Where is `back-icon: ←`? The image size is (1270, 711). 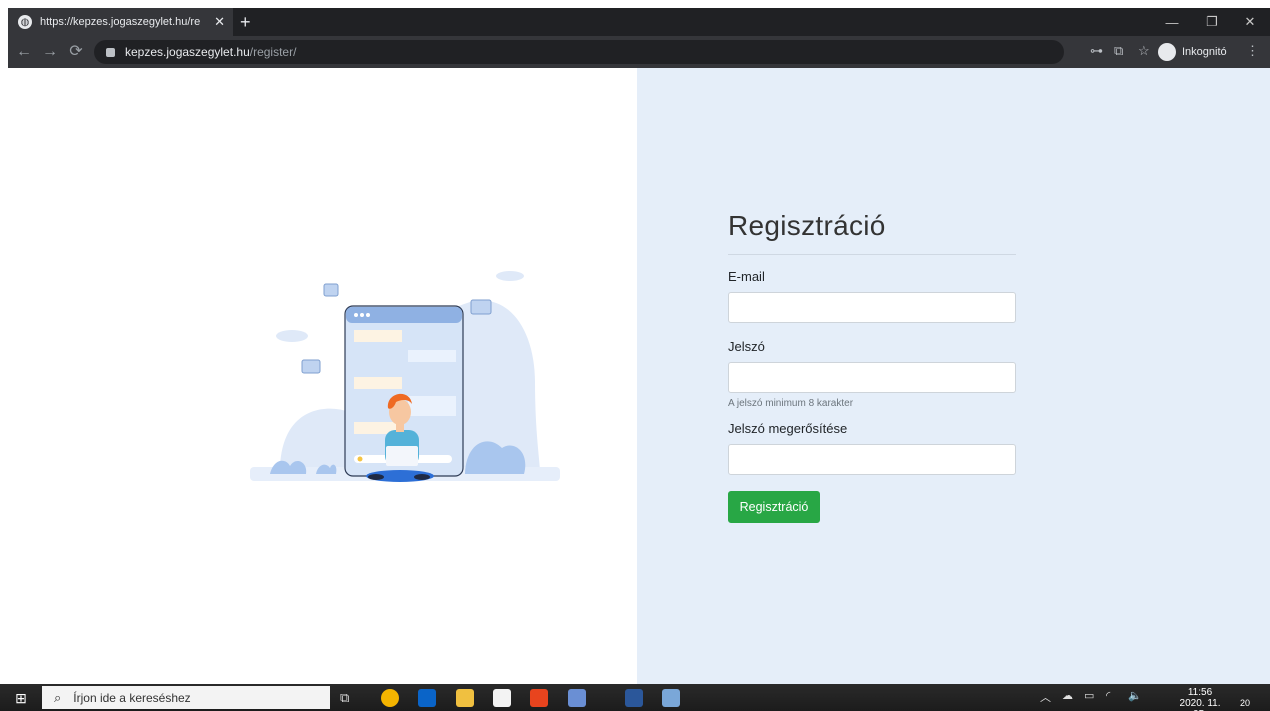
back-icon: ← is located at coordinates (24, 52).